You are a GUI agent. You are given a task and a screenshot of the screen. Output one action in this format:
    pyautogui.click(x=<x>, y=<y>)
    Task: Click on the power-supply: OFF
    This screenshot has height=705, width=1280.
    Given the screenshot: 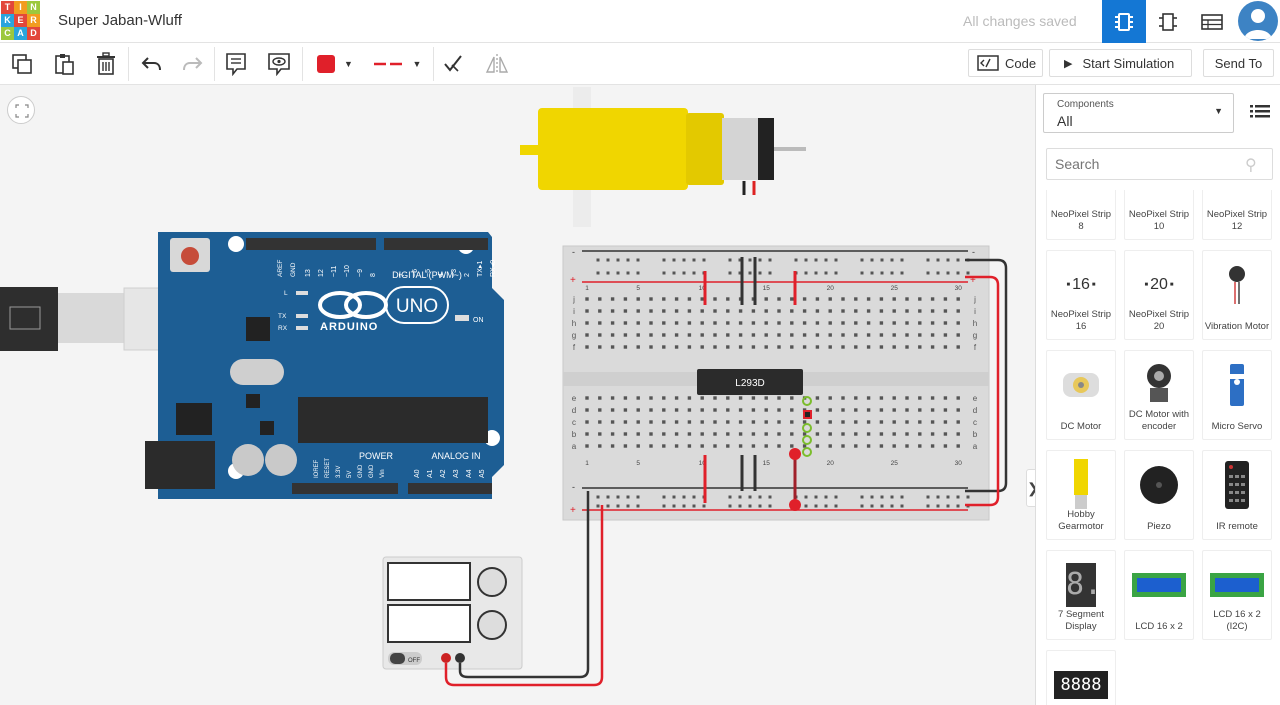 What is the action you would take?
    pyautogui.click(x=452, y=613)
    